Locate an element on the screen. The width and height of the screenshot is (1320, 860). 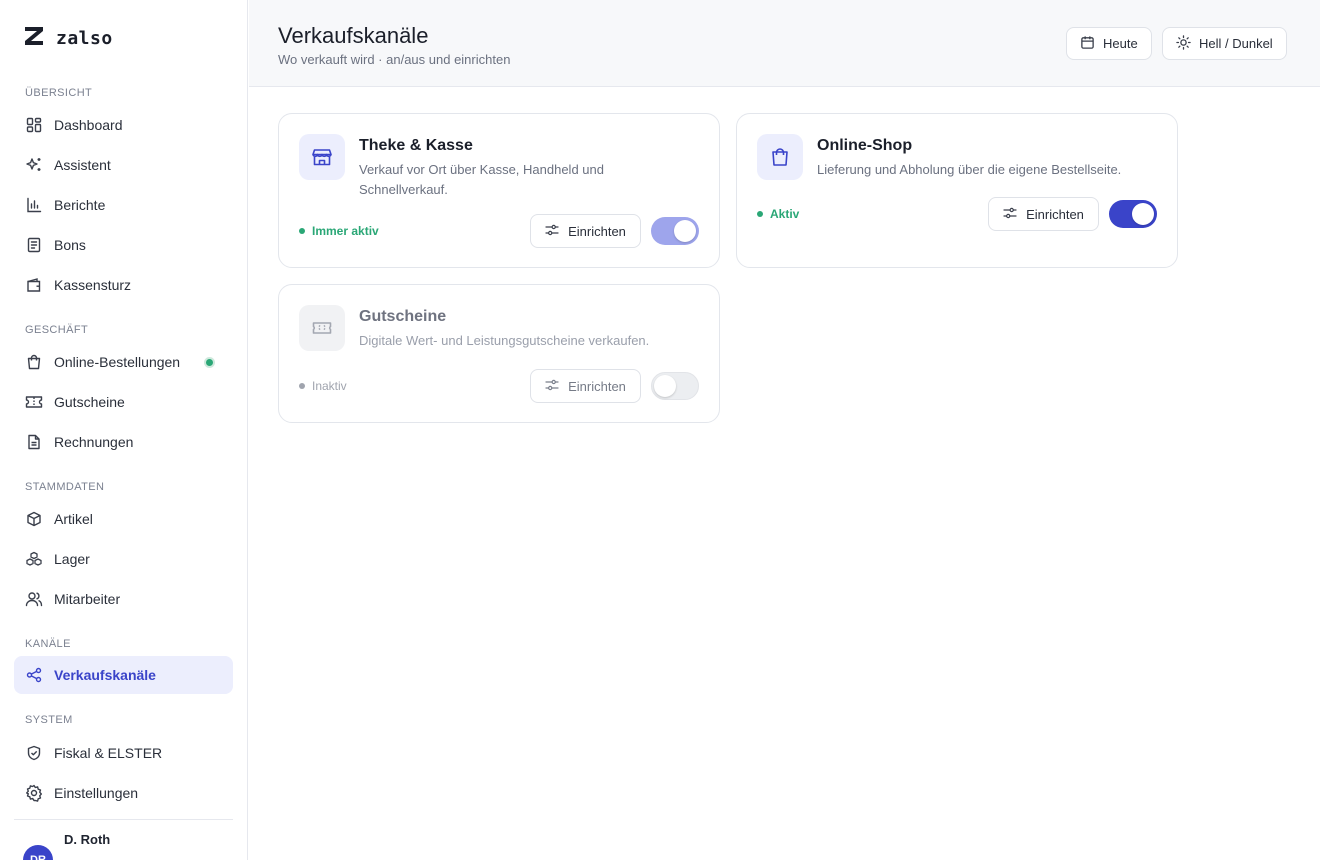
sidebar-item-kassensturz: Kassensturz is located at coordinates (123, 285).